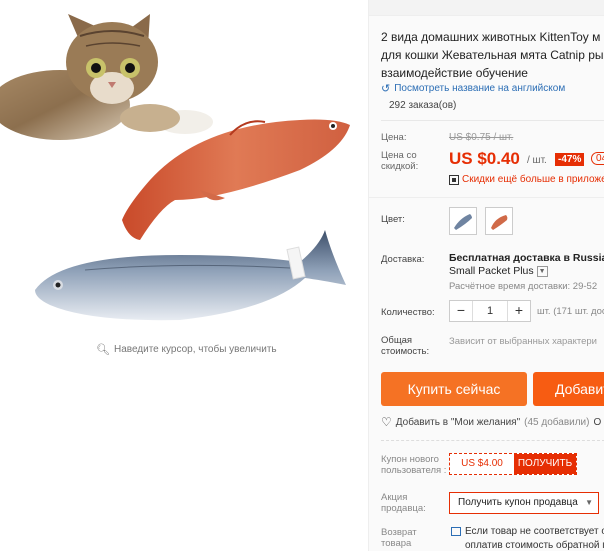 This screenshot has height=551, width=604. Describe the element at coordinates (570, 159) in the screenshot. I see `discount-badge: -47%` at that location.